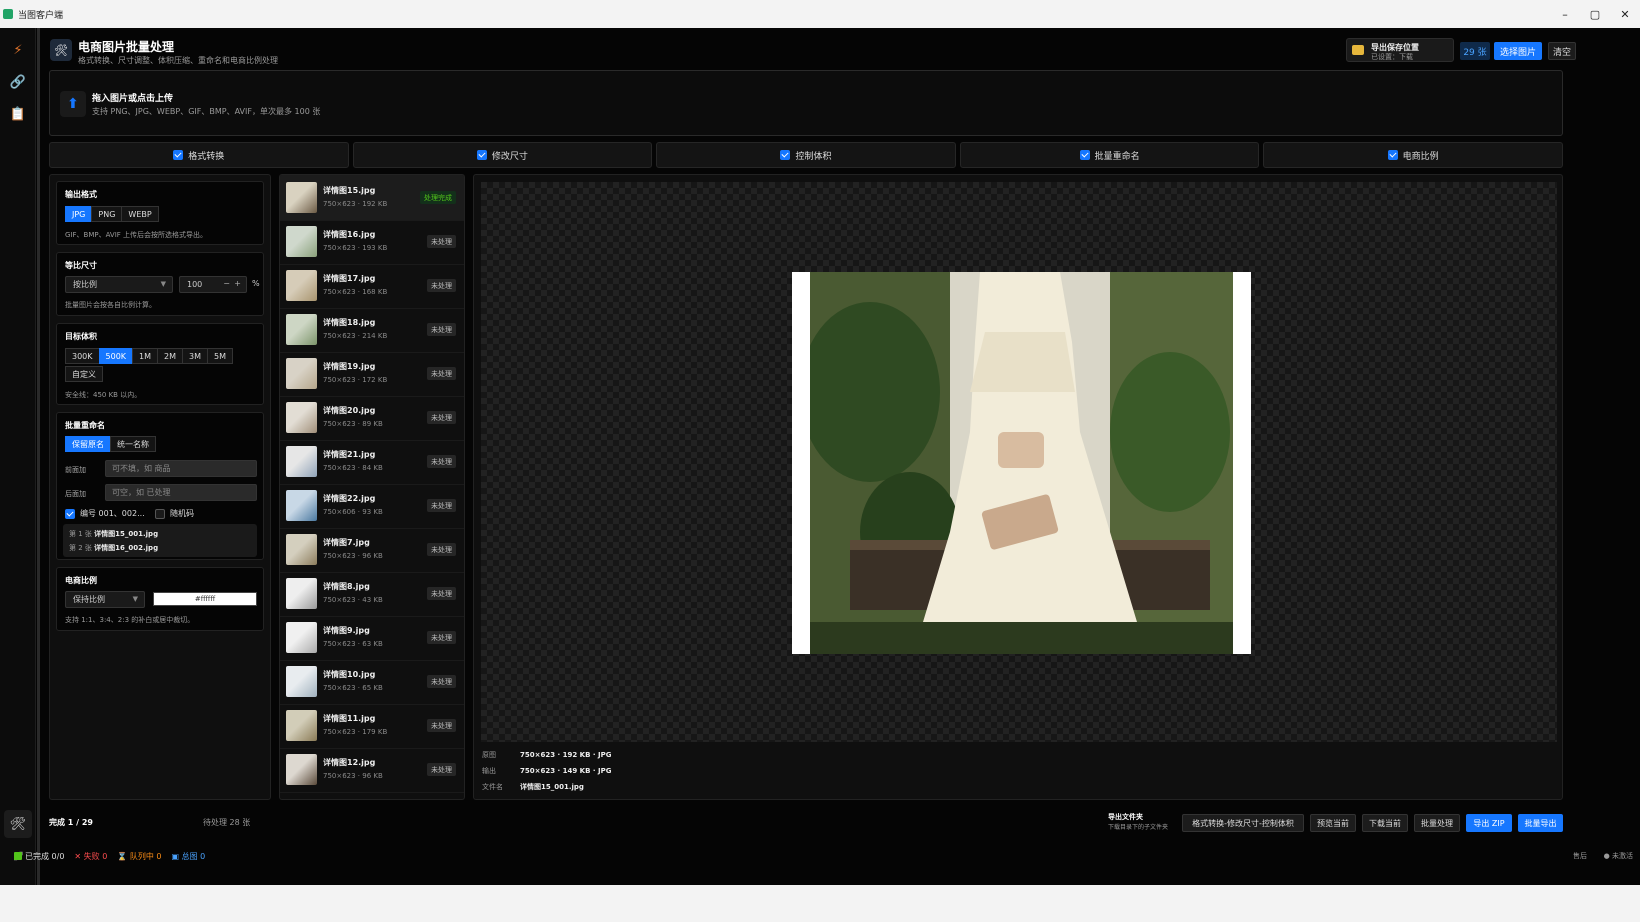 The width and height of the screenshot is (1640, 922). I want to click on maximize-button: ▢, so click(1595, 14).